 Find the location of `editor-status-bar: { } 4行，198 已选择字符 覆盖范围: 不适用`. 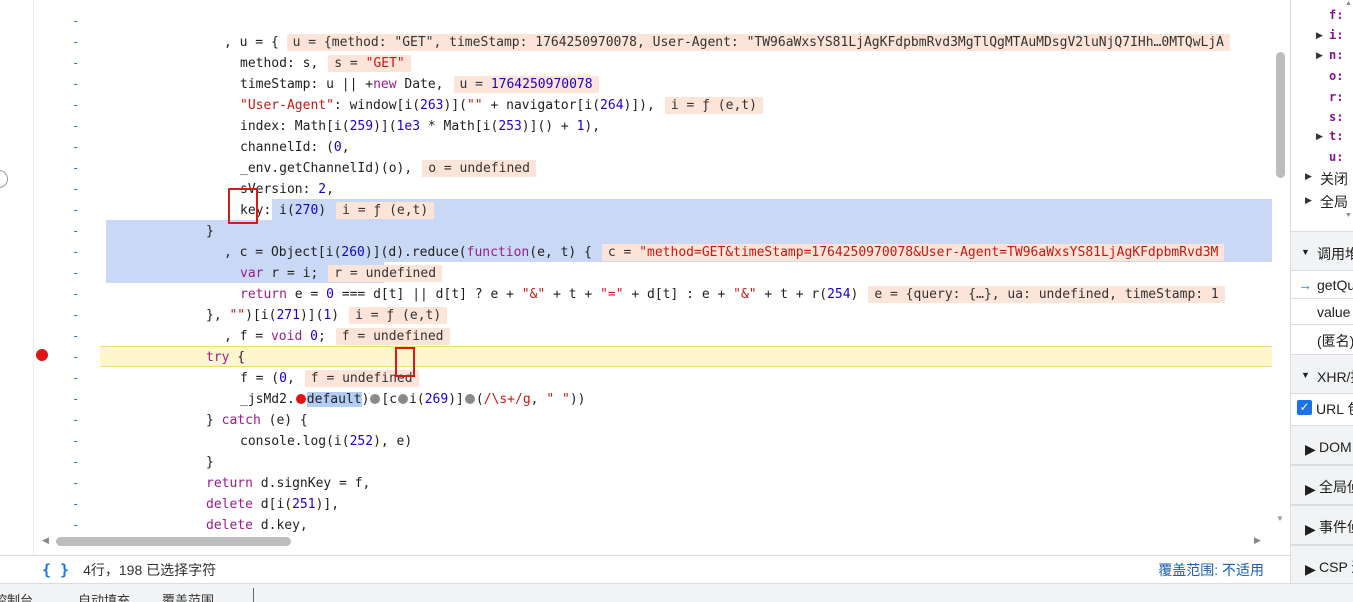

editor-status-bar: { } 4行，198 已选择字符 覆盖范围: 不适用 is located at coordinates (645, 569).